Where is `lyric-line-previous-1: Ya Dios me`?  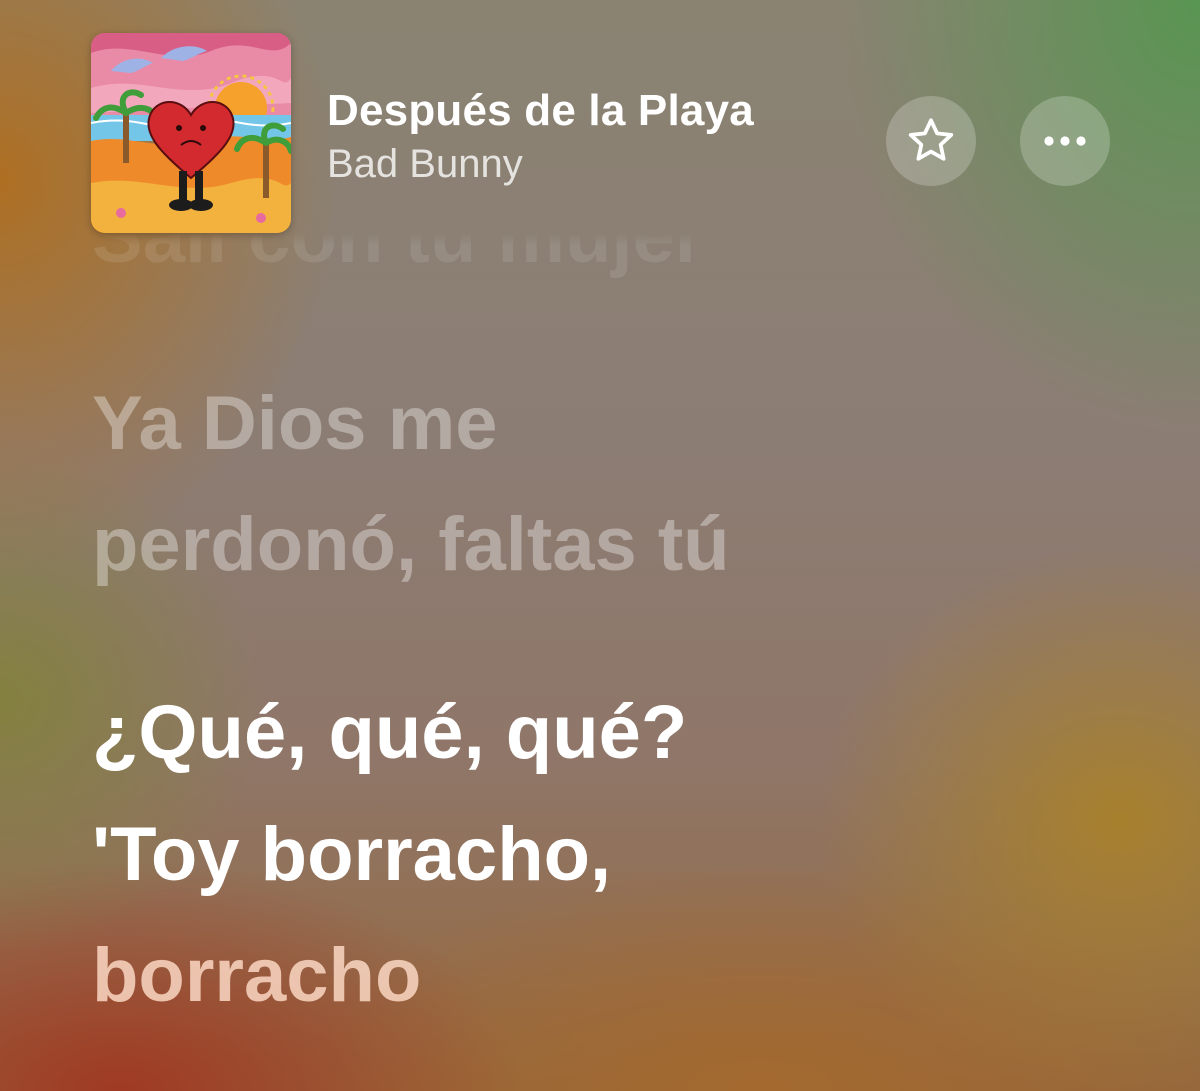
lyric-line-previous-1: Ya Dios me is located at coordinates (295, 424).